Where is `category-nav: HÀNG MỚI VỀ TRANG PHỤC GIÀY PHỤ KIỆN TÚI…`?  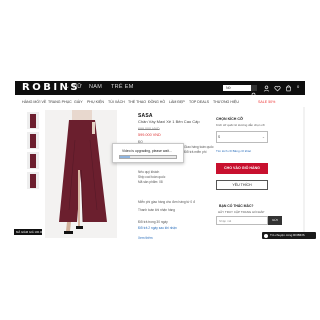 category-nav: HÀNG MỚI VỀ TRANG PHỤC GIÀY PHỤ KIỆN TÚI… is located at coordinates (160, 103).